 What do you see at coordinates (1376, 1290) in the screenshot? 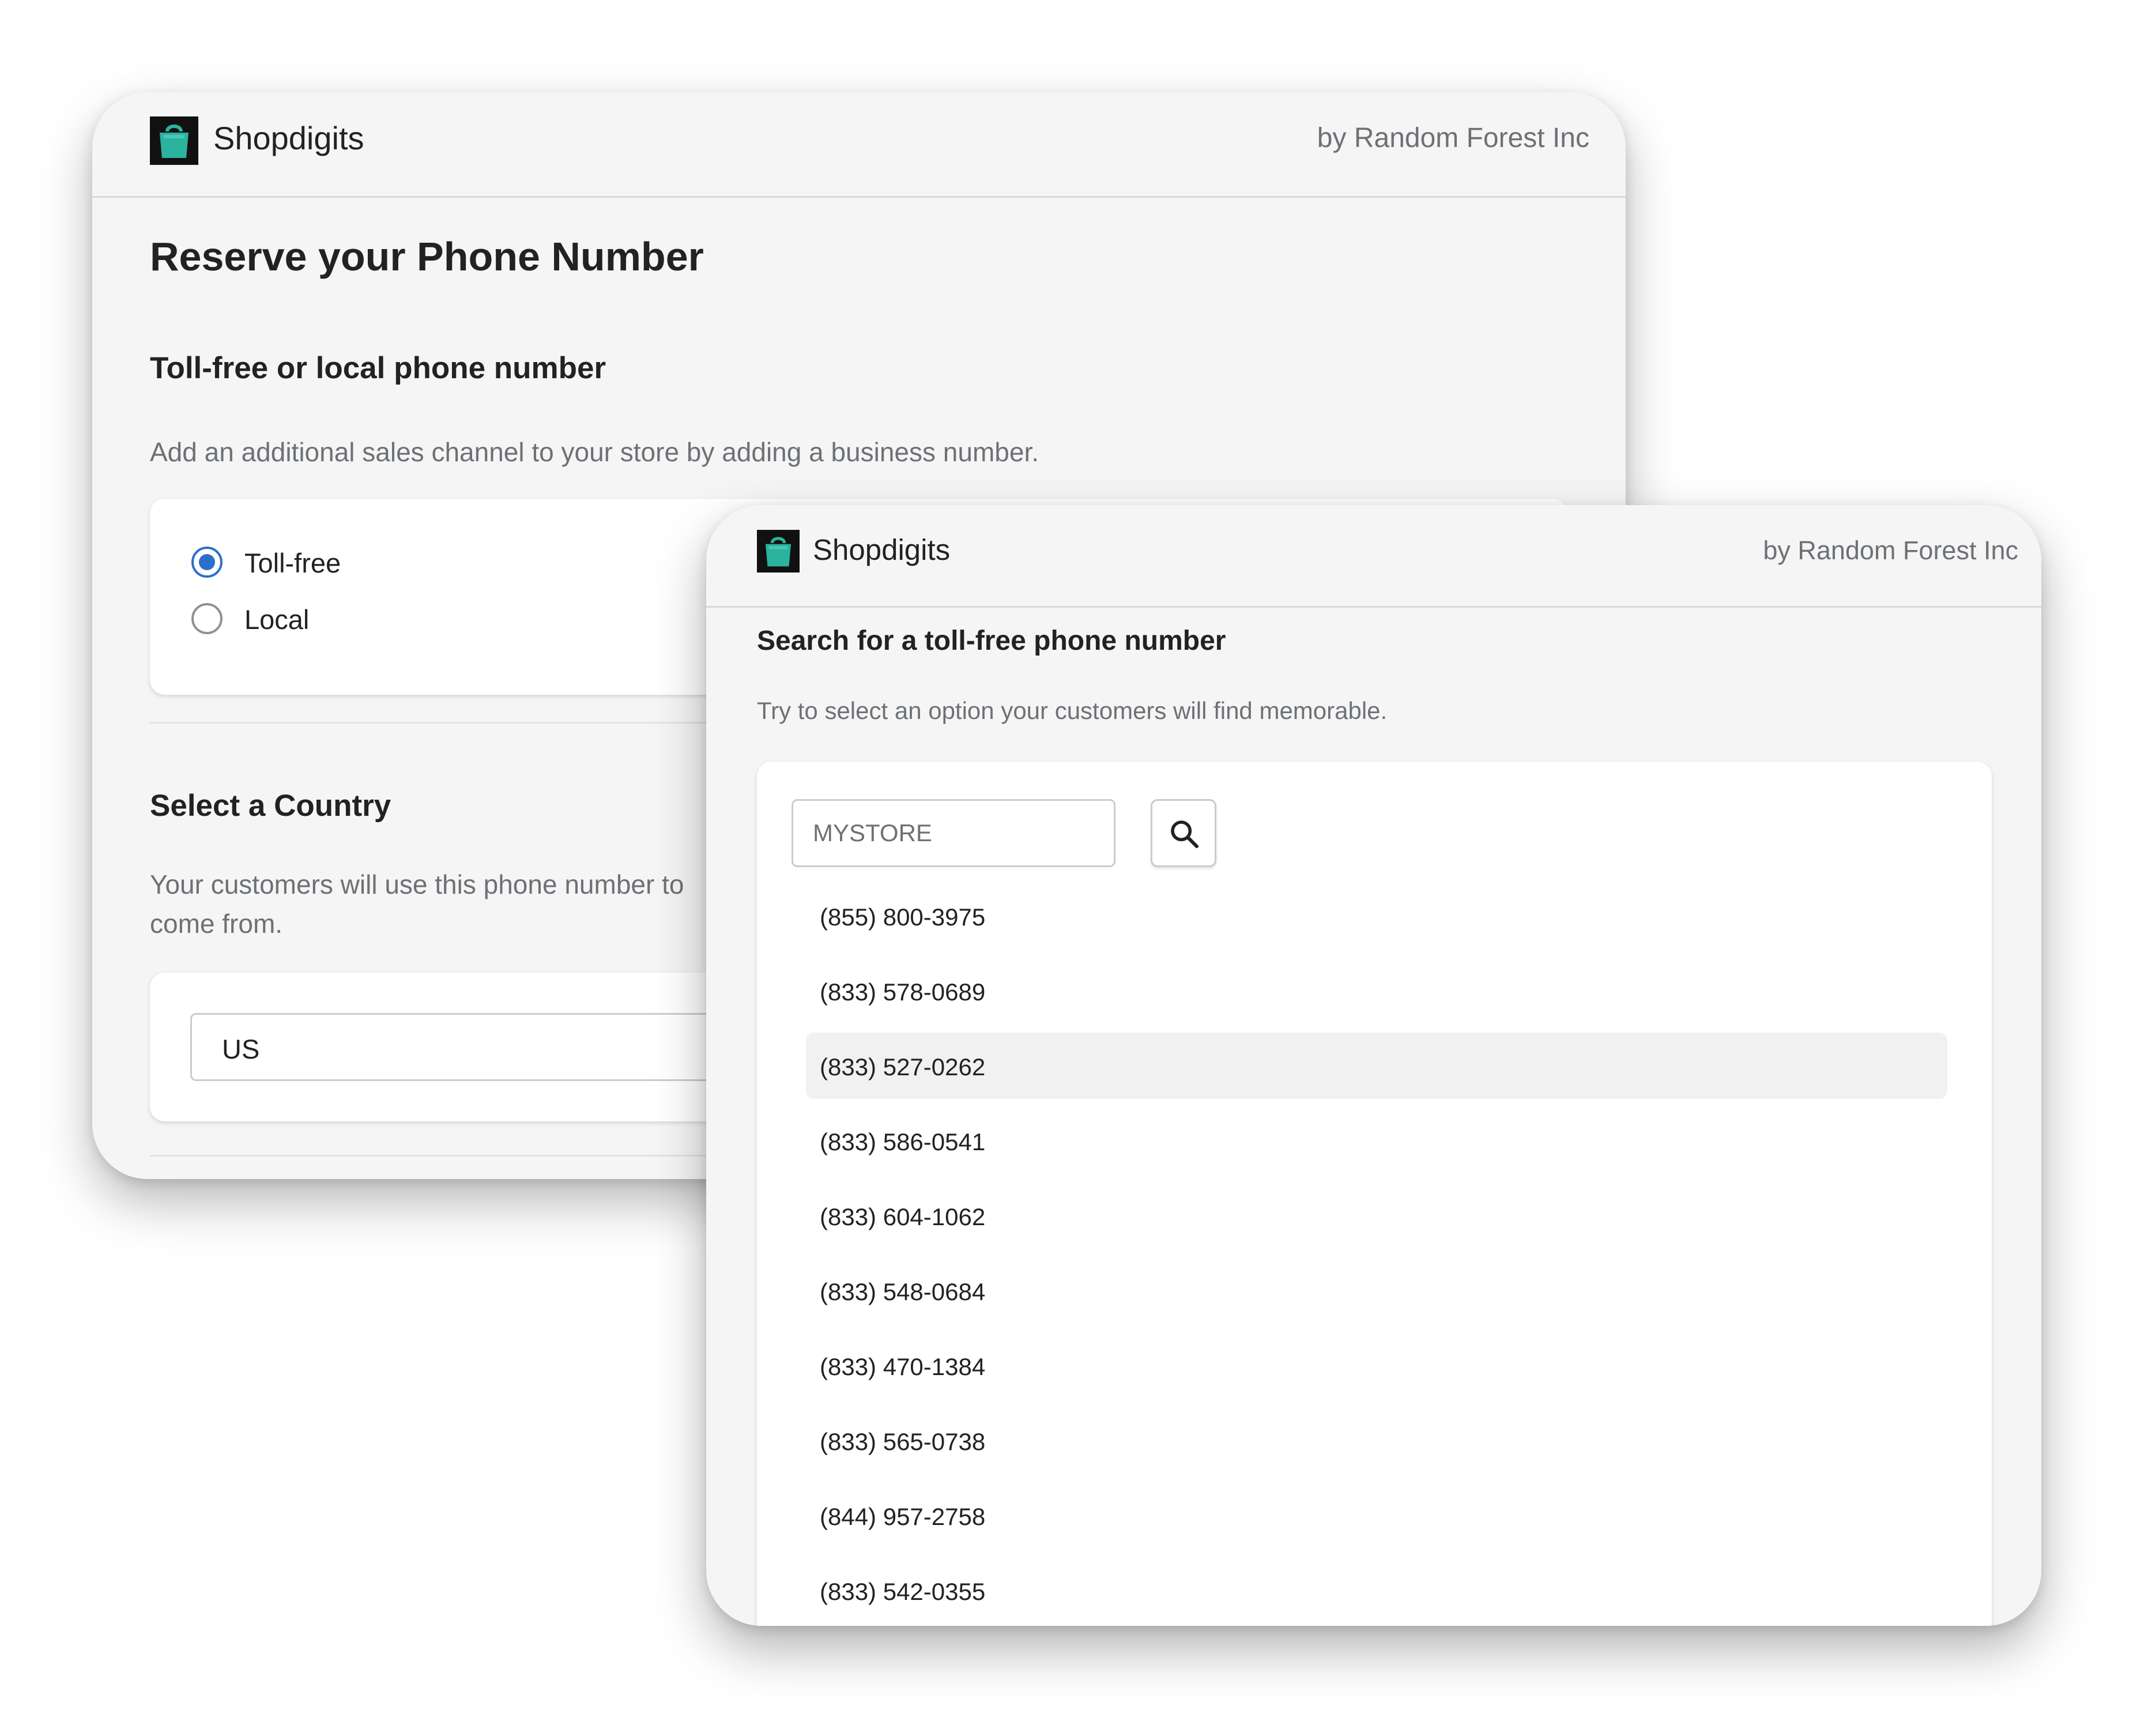
I see `phone-number-option: (833) 548-0684` at bounding box center [1376, 1290].